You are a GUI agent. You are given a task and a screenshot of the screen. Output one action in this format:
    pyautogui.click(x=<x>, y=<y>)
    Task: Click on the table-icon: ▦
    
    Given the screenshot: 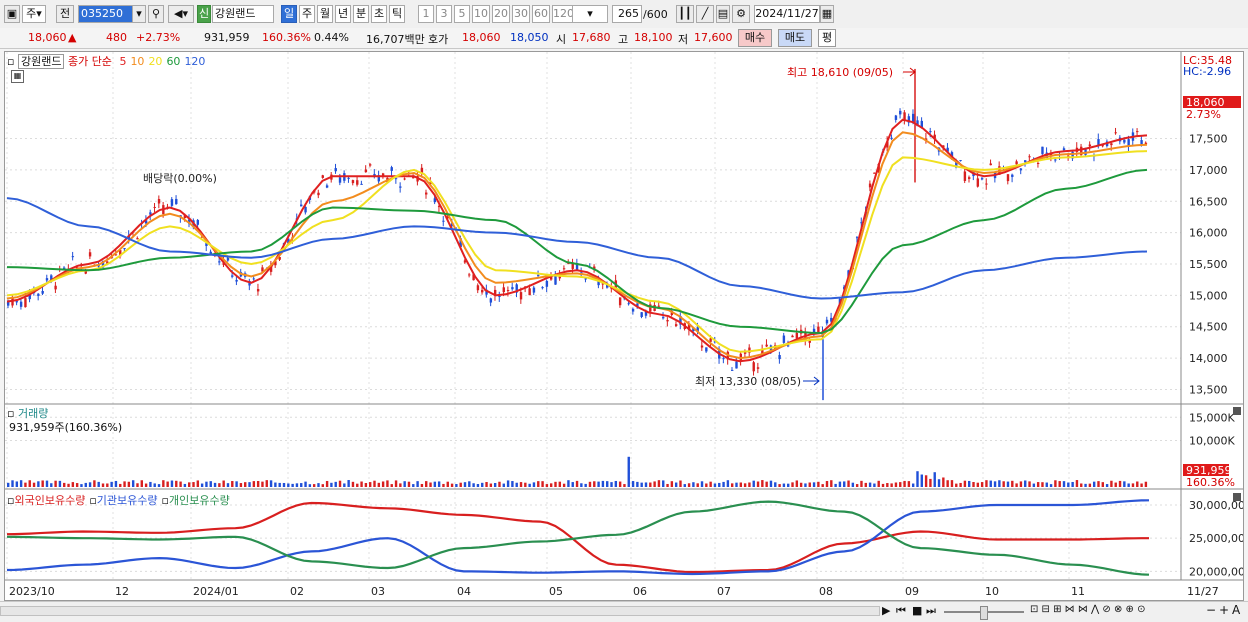 What is the action you would take?
    pyautogui.click(x=17, y=76)
    